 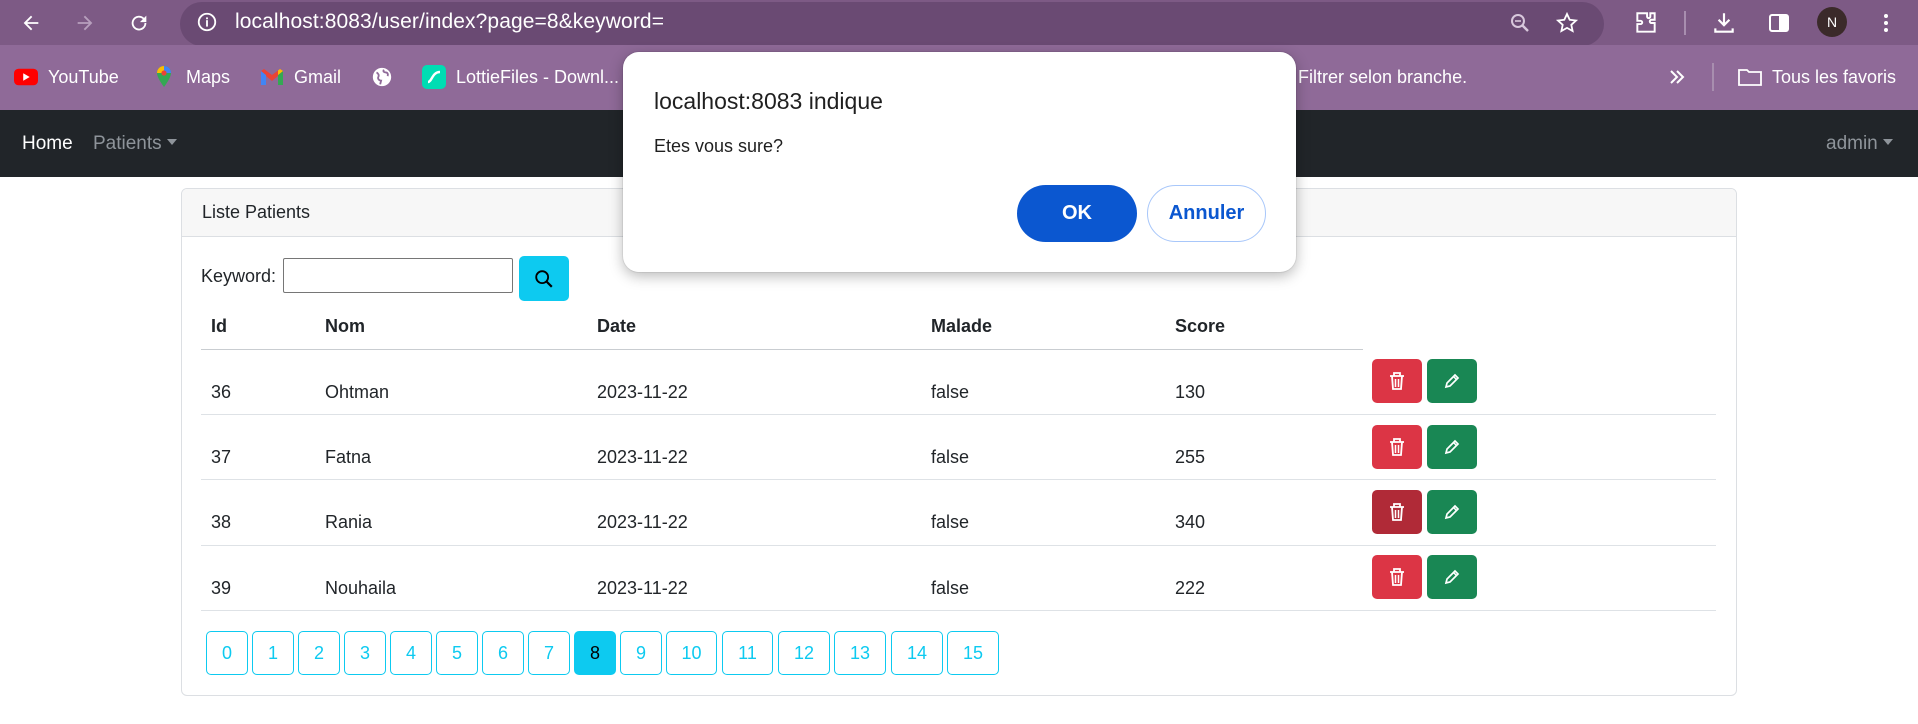 I want to click on dialog-title: localhost:8083 indique, so click(x=768, y=101).